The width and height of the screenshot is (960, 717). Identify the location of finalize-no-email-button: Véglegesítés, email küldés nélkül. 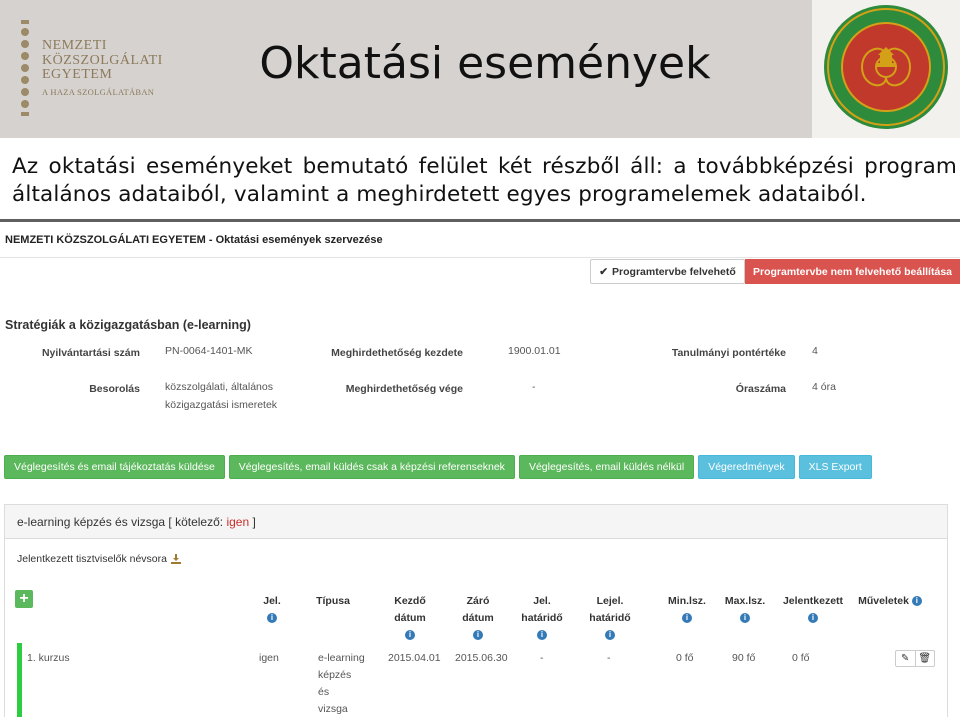
(606, 467).